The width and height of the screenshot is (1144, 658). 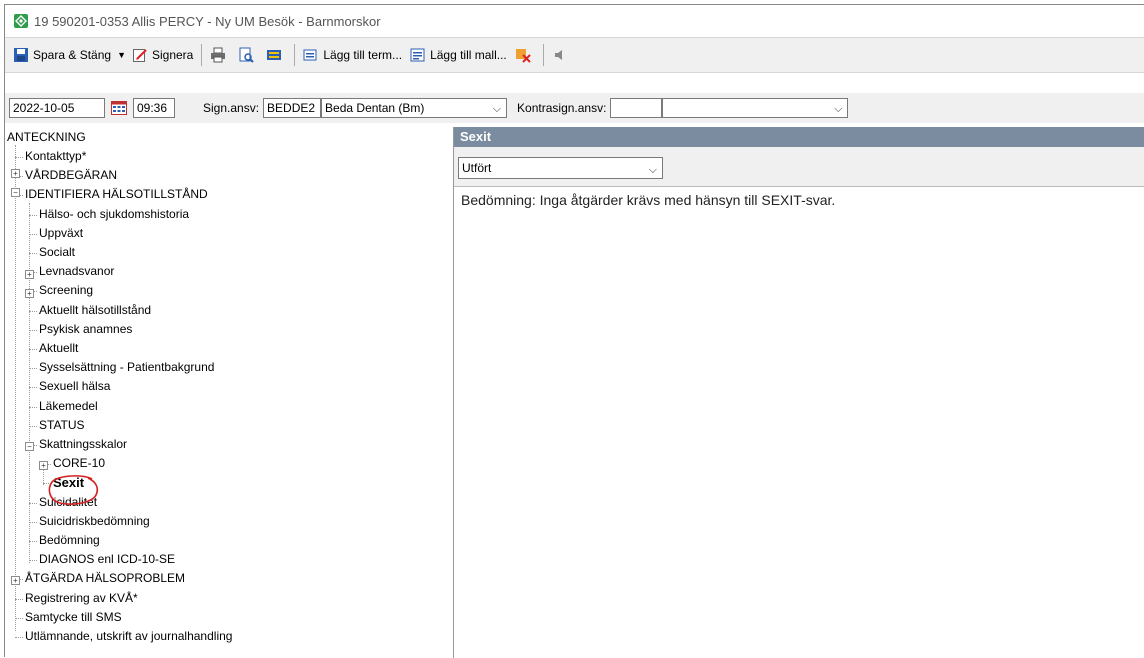 I want to click on add-term-icon, so click(x=310, y=55).